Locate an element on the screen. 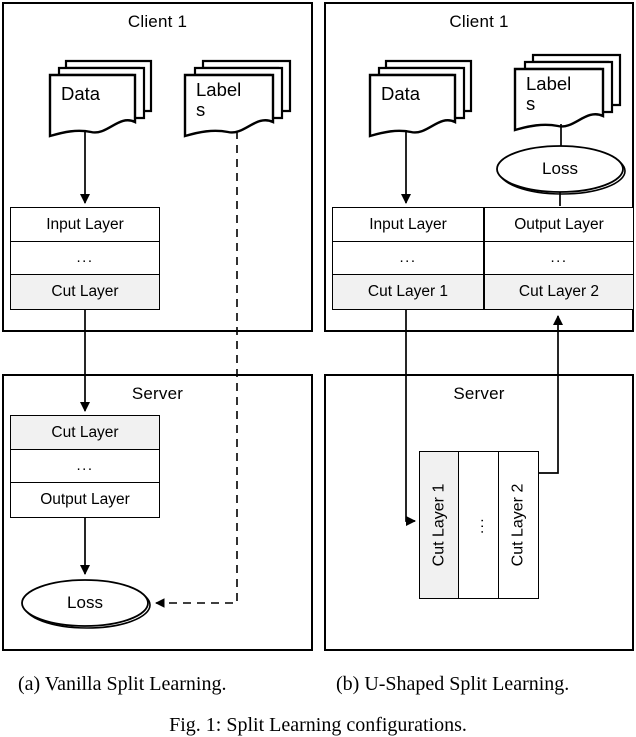 This screenshot has width=636, height=737. ushaped-client-layer-cut2: Cut Layer 2 is located at coordinates (559, 292).